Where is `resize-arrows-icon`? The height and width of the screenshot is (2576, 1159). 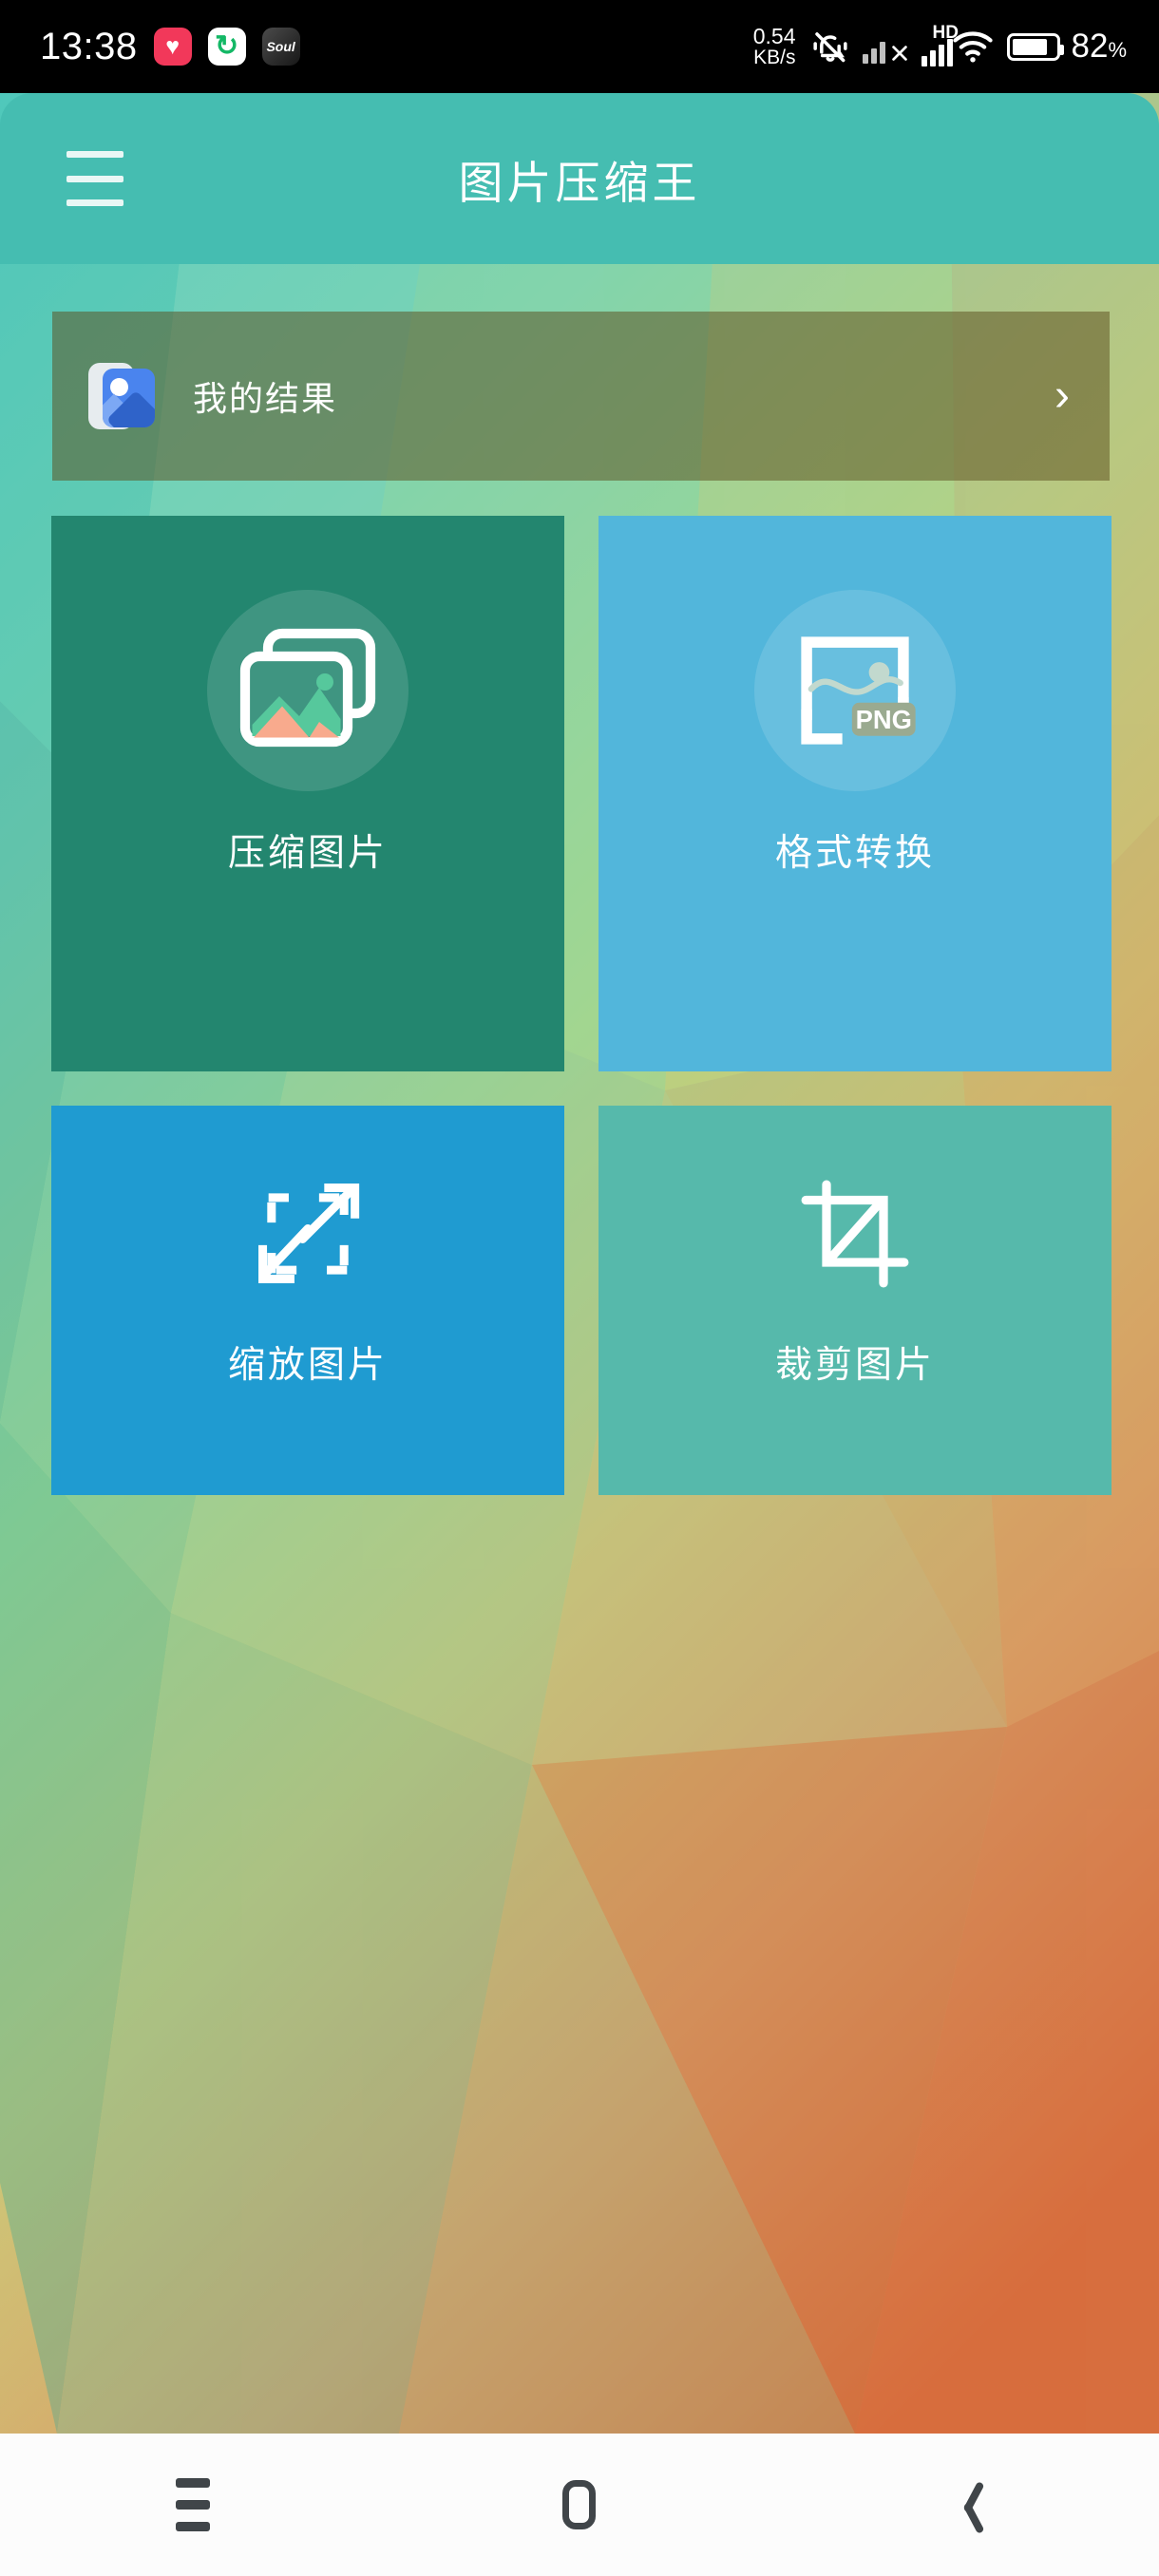
resize-arrows-icon is located at coordinates (308, 1234).